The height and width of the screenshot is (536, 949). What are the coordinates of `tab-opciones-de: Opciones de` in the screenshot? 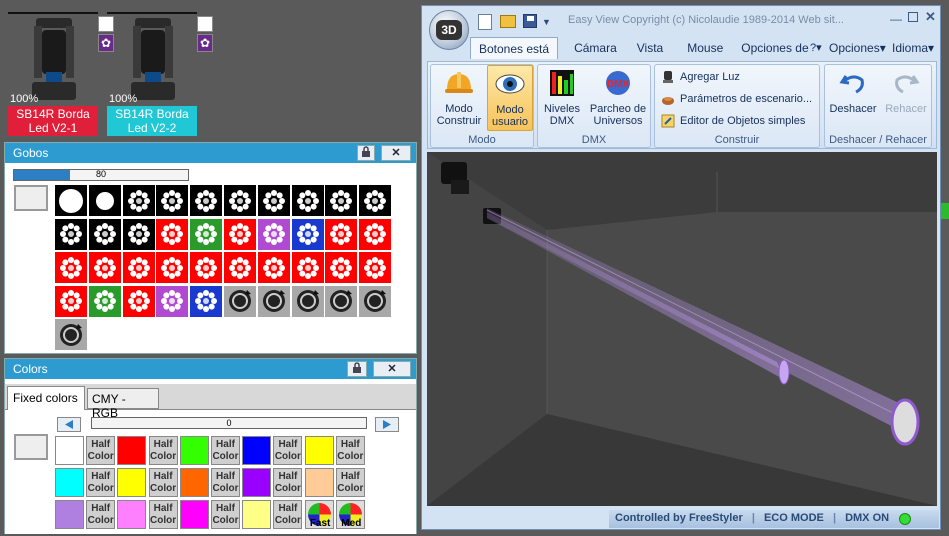 It's located at (773, 48).